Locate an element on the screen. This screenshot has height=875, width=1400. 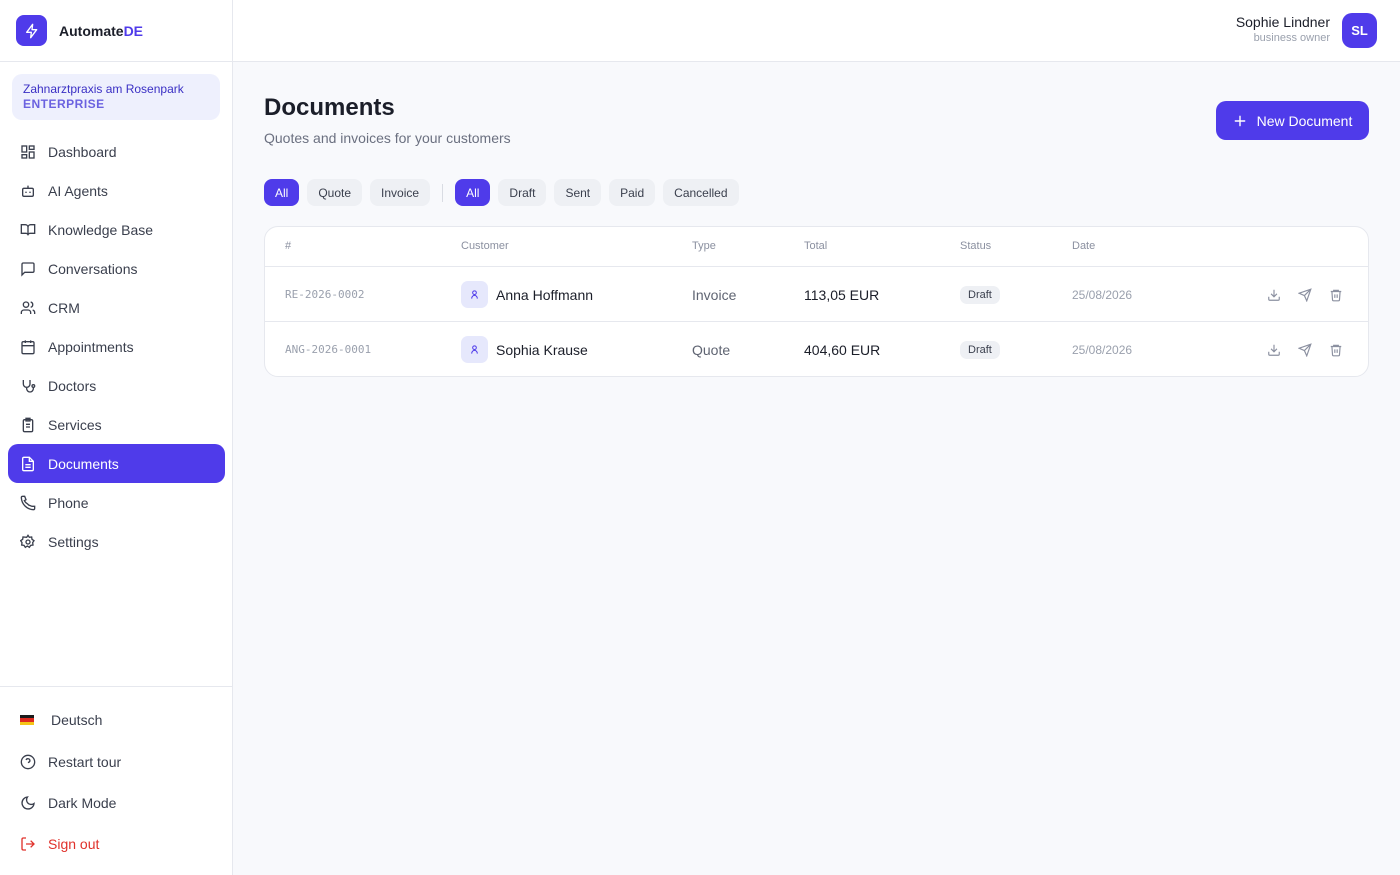
language-selector: Deutsch is located at coordinates (61, 720).